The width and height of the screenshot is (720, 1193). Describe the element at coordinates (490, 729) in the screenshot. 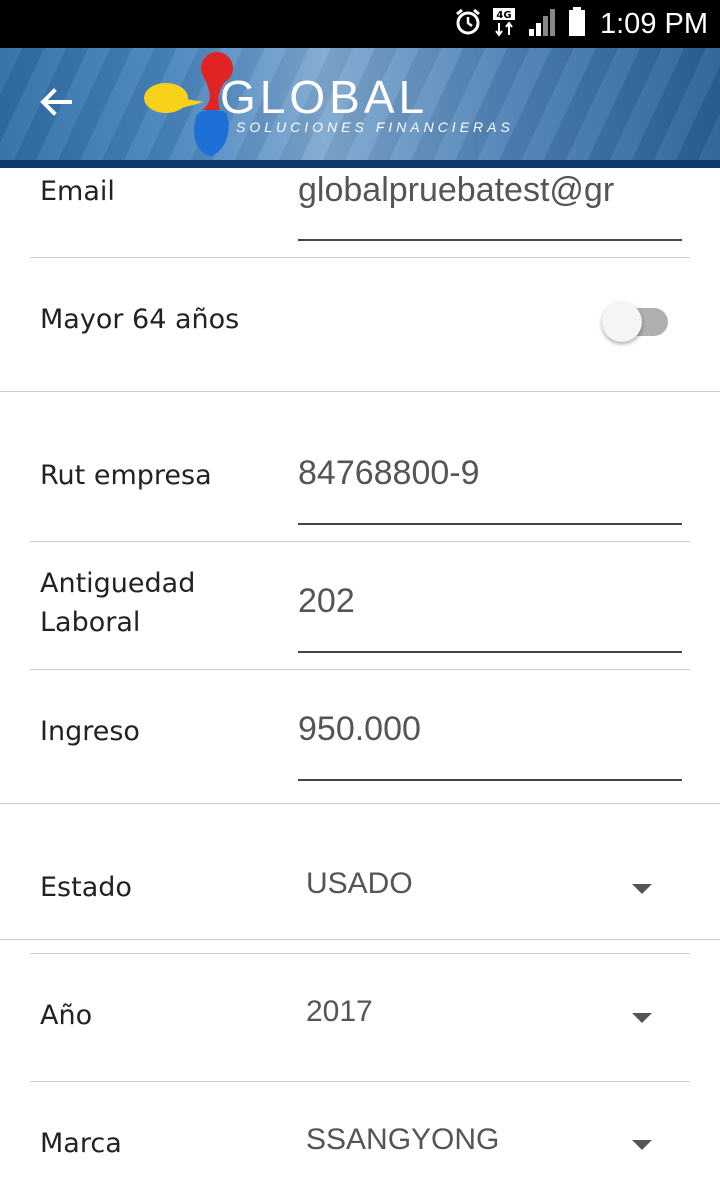

I see `ingreso-field: 950.000` at that location.